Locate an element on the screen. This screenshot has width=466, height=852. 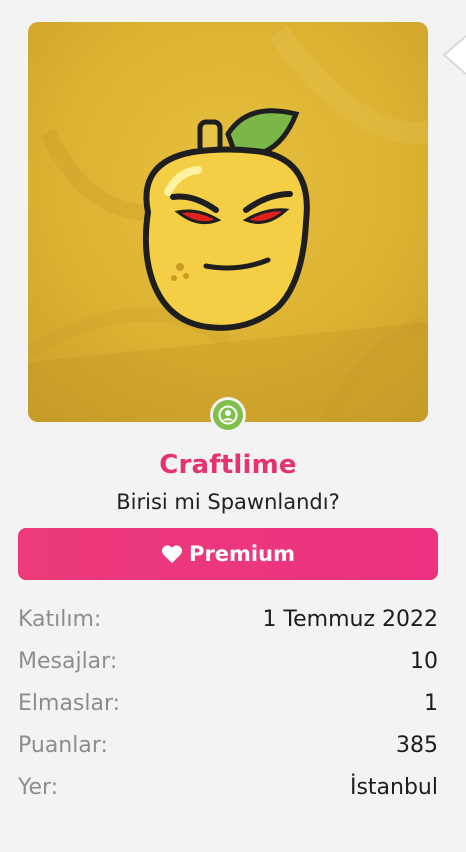
stat-value: 385 is located at coordinates (417, 745).